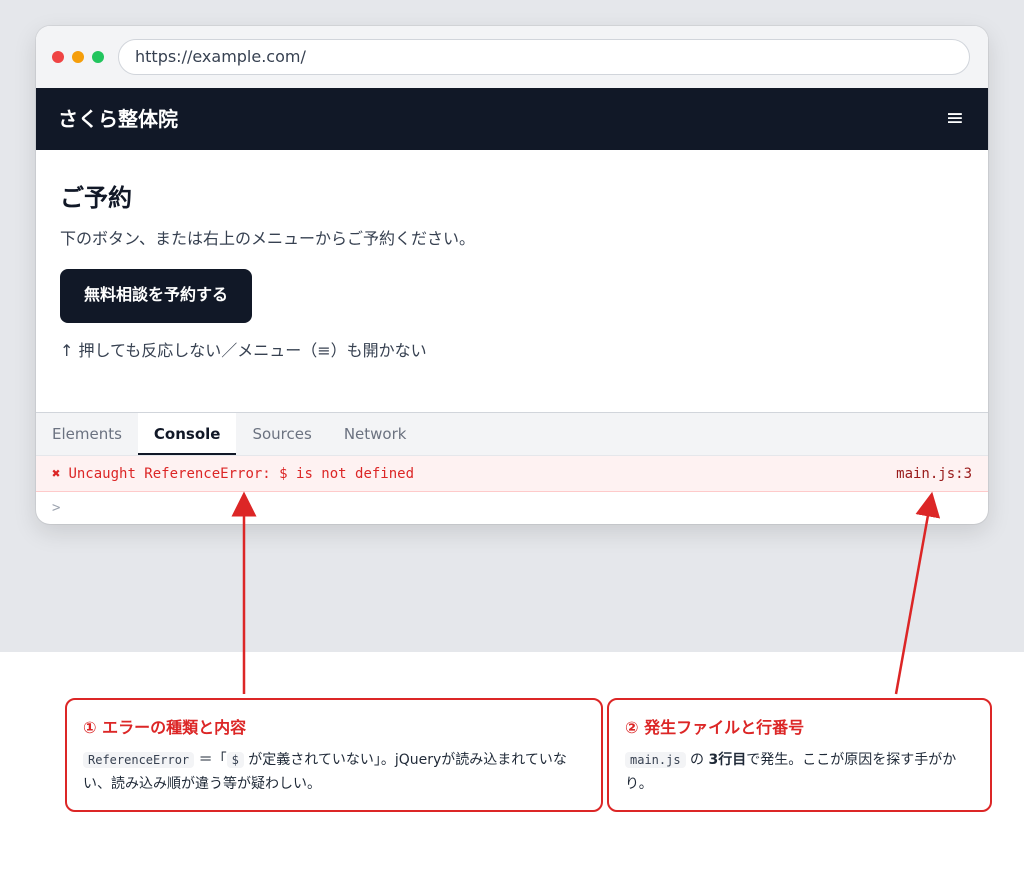 The width and height of the screenshot is (1024, 873). I want to click on tab-sources: Sources, so click(281, 434).